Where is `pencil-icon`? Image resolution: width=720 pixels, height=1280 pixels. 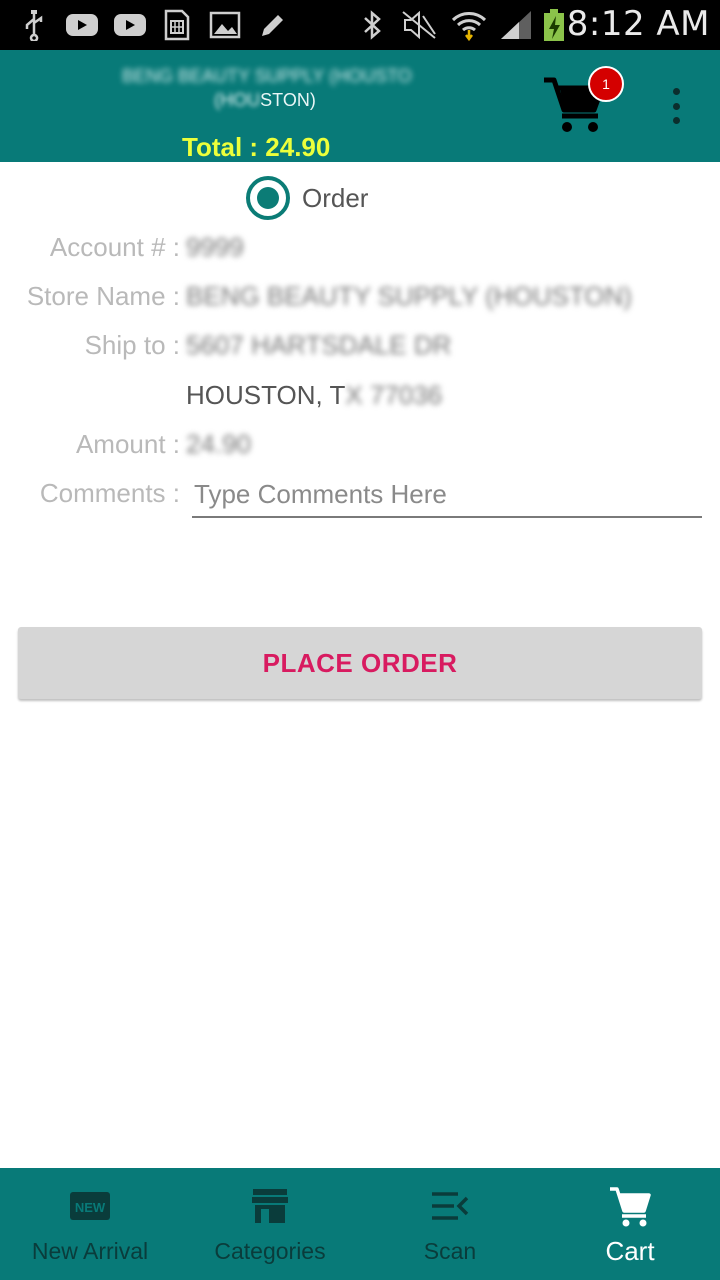 pencil-icon is located at coordinates (273, 25).